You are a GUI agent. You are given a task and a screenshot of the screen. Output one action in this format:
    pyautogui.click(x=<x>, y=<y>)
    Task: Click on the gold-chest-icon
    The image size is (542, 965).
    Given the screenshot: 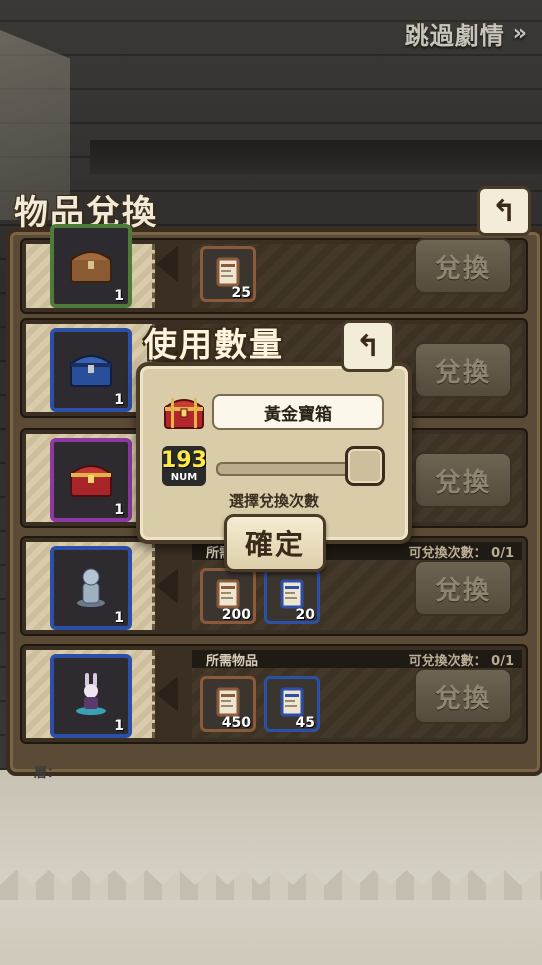 What is the action you would take?
    pyautogui.click(x=184, y=413)
    